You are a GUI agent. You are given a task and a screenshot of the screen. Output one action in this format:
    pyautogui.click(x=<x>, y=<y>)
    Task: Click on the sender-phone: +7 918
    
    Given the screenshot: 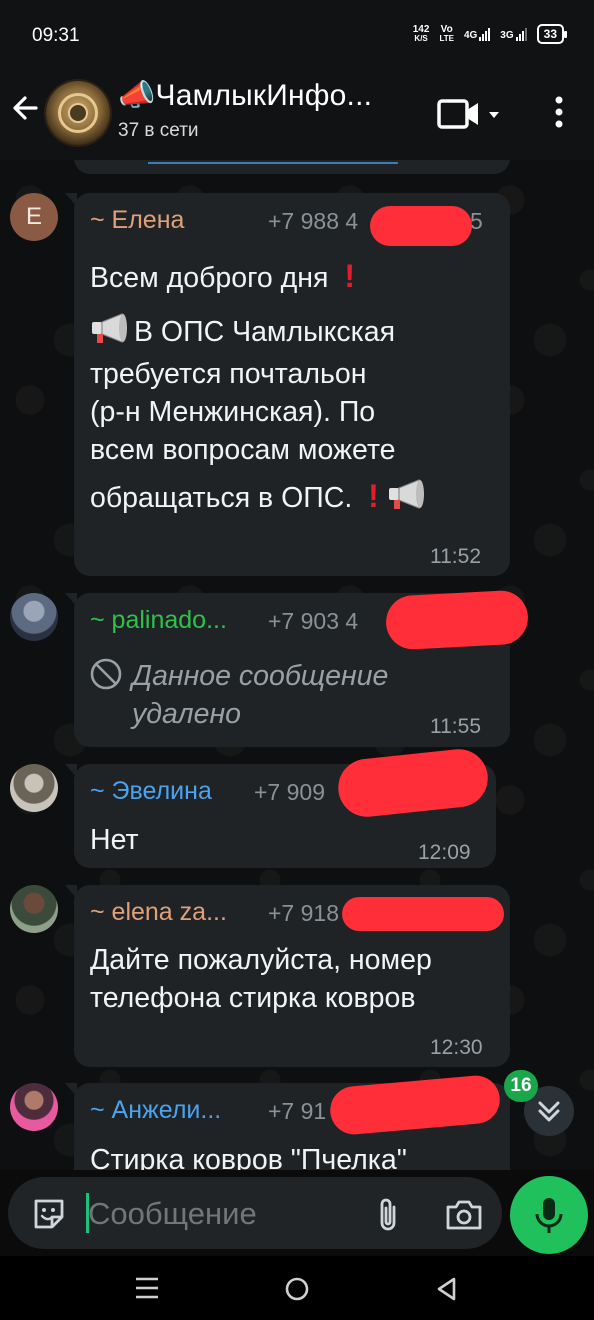 What is the action you would take?
    pyautogui.click(x=303, y=913)
    